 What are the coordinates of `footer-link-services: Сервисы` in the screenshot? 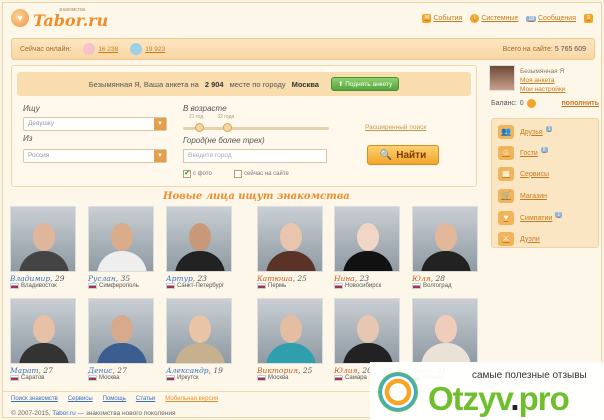 It's located at (80, 399).